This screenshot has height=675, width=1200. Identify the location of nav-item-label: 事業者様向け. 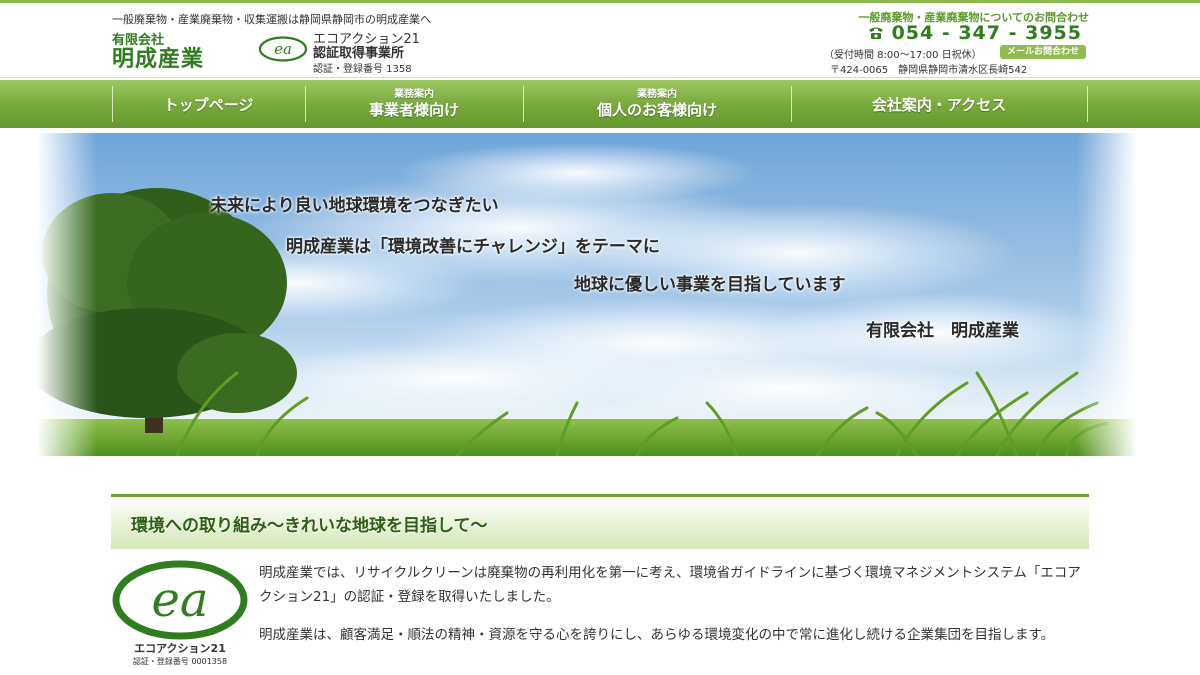
(413, 110).